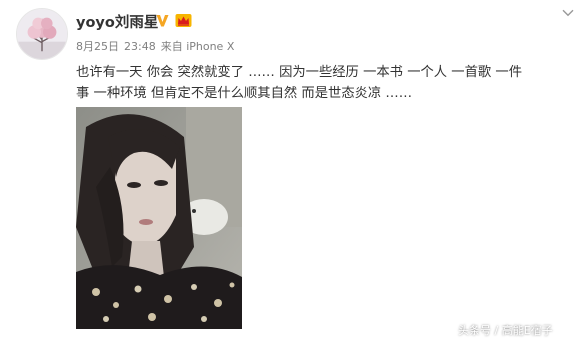 The image size is (588, 339). I want to click on username: yoyo刘雨星, so click(117, 21).